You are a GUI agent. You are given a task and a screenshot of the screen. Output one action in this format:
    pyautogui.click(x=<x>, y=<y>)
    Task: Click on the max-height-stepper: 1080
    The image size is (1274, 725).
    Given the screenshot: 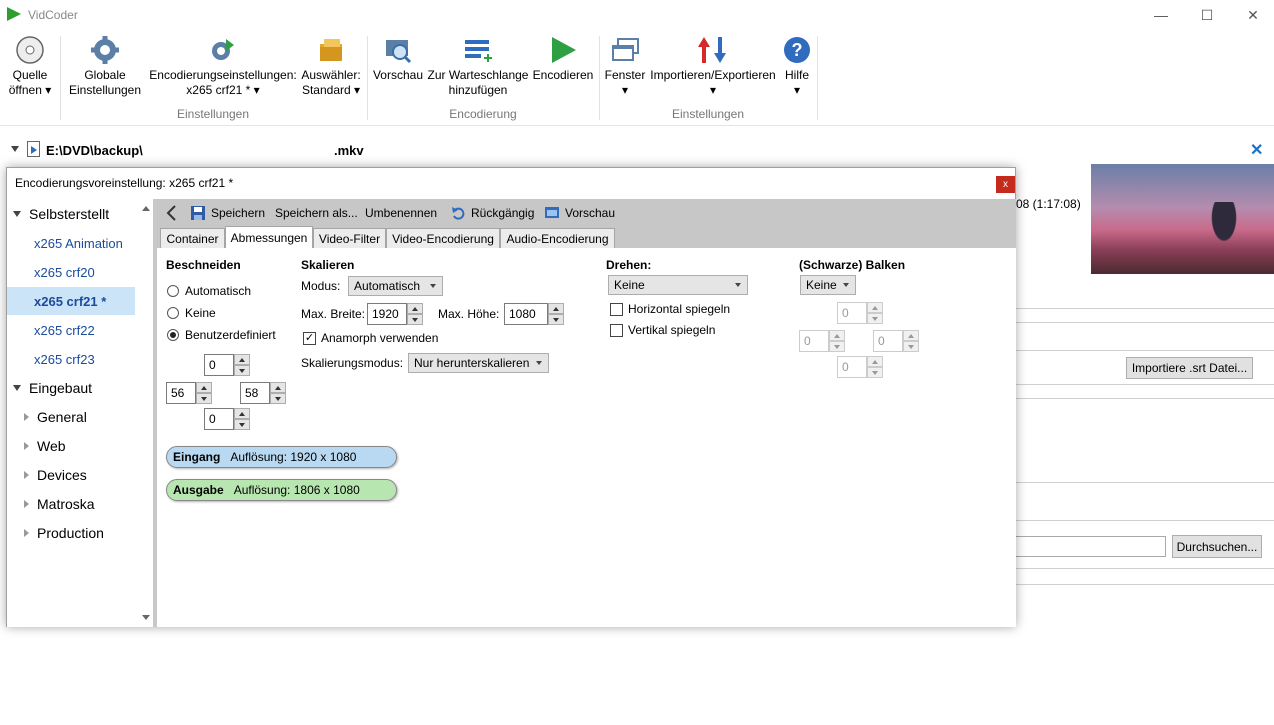 What is the action you would take?
    pyautogui.click(x=534, y=314)
    